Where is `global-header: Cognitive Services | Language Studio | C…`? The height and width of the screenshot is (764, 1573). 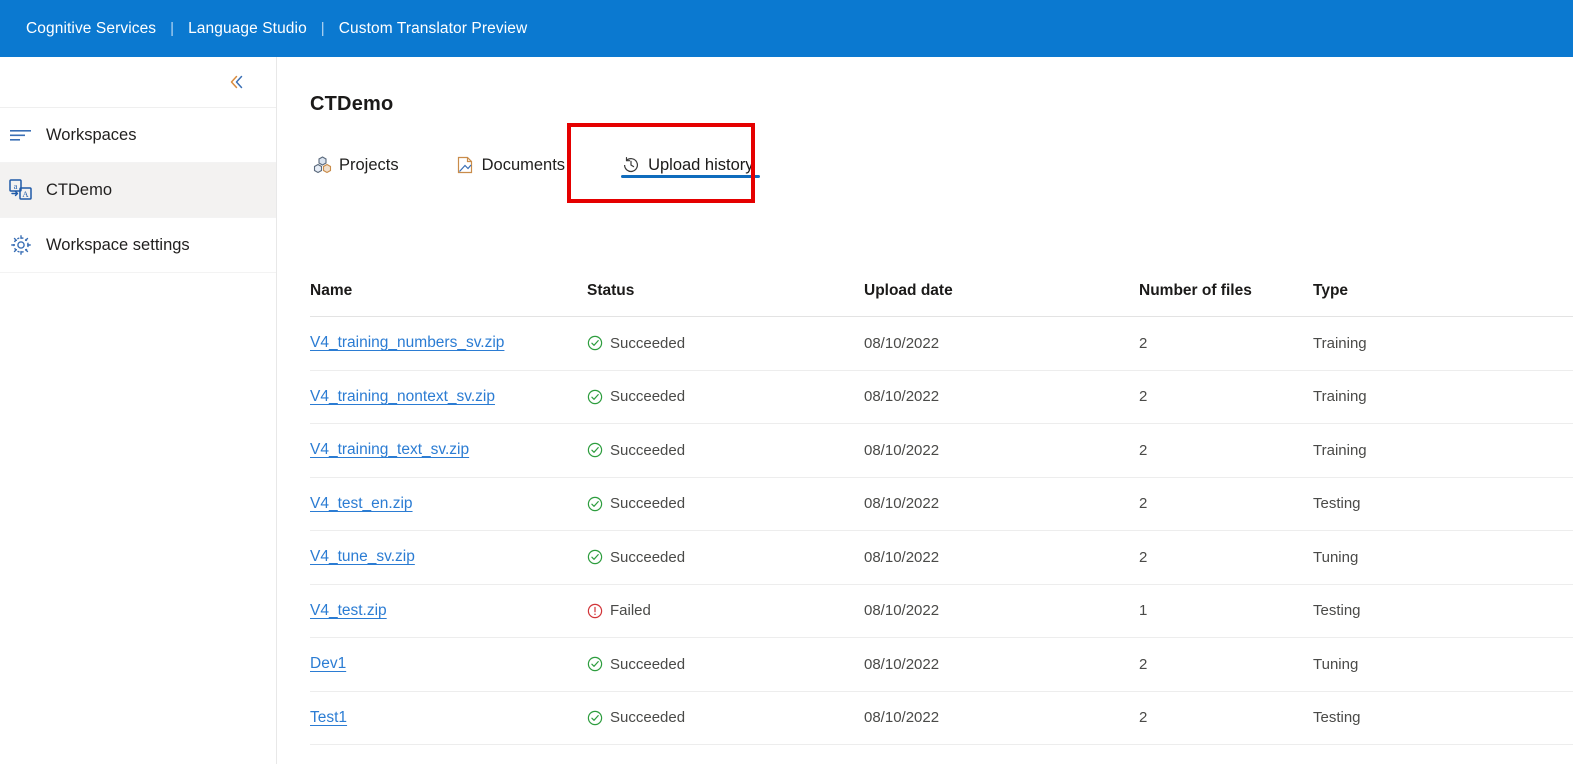
global-header: Cognitive Services | Language Studio | C… is located at coordinates (786, 28).